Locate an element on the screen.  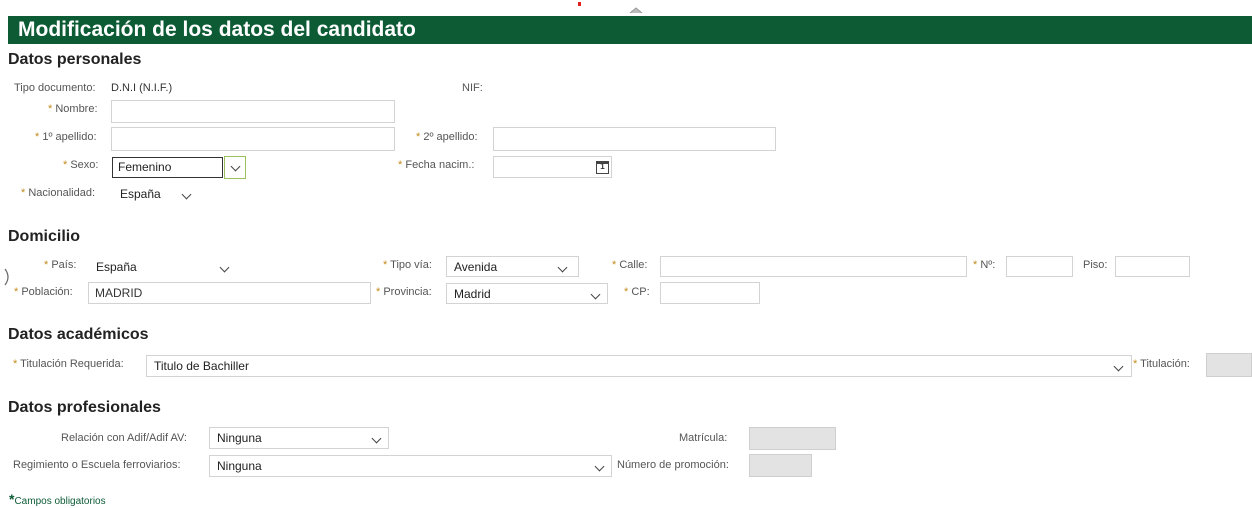
apellido1-input is located at coordinates (253, 139).